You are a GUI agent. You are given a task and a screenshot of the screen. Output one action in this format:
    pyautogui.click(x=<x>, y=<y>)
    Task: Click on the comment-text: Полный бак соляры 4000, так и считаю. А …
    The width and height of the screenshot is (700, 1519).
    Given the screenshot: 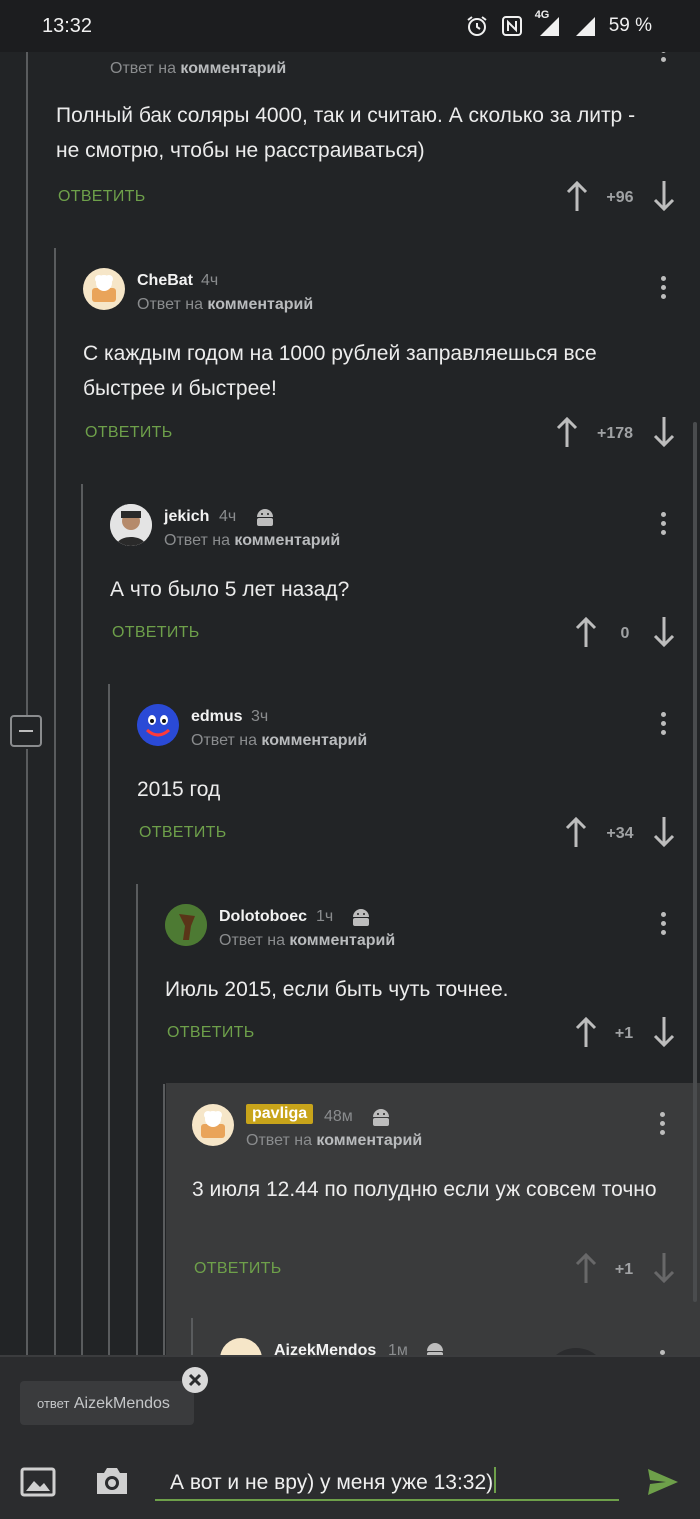 What is the action you would take?
    pyautogui.click(x=346, y=133)
    